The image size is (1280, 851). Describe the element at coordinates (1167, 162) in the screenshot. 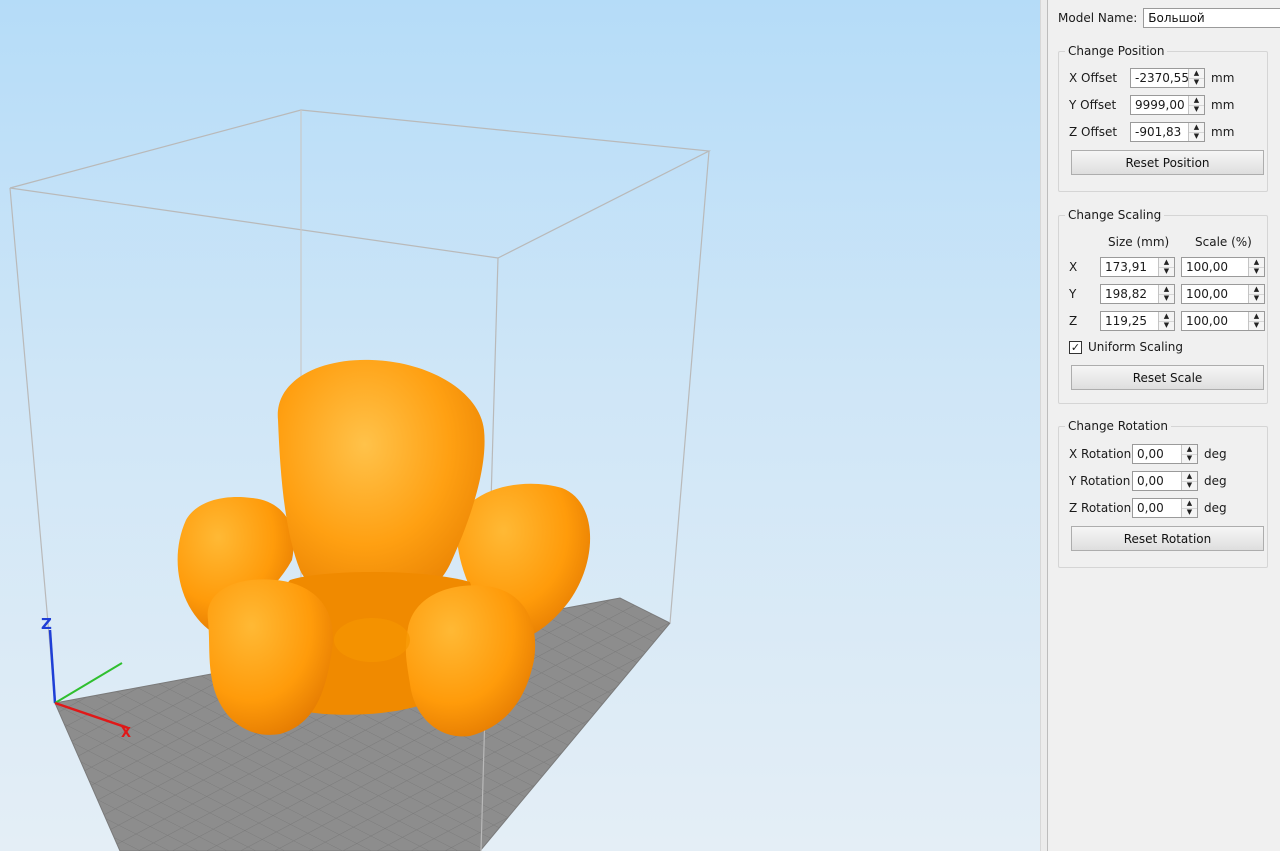

I see `reset-position-button: Reset Position` at that location.